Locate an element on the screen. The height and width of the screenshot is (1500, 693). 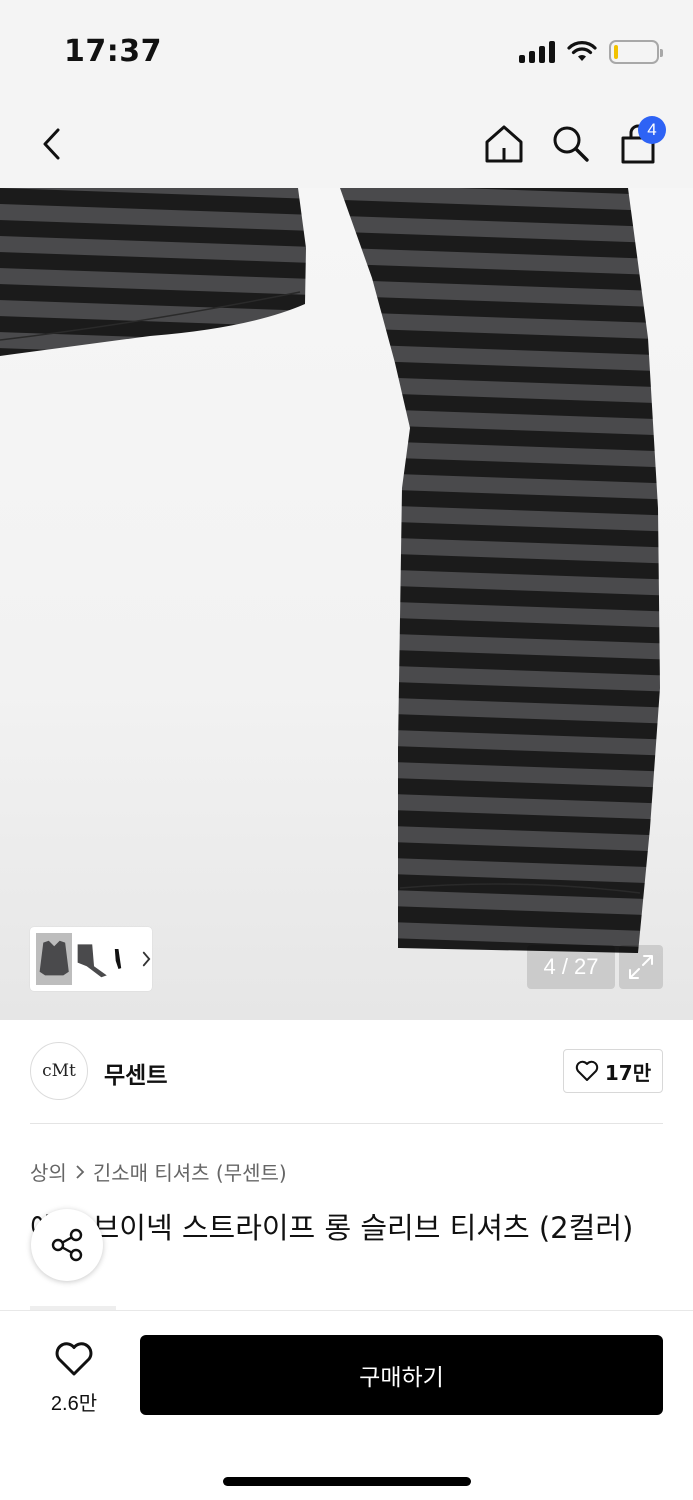
breadcrumb-category: 상의 is located at coordinates (48, 1171).